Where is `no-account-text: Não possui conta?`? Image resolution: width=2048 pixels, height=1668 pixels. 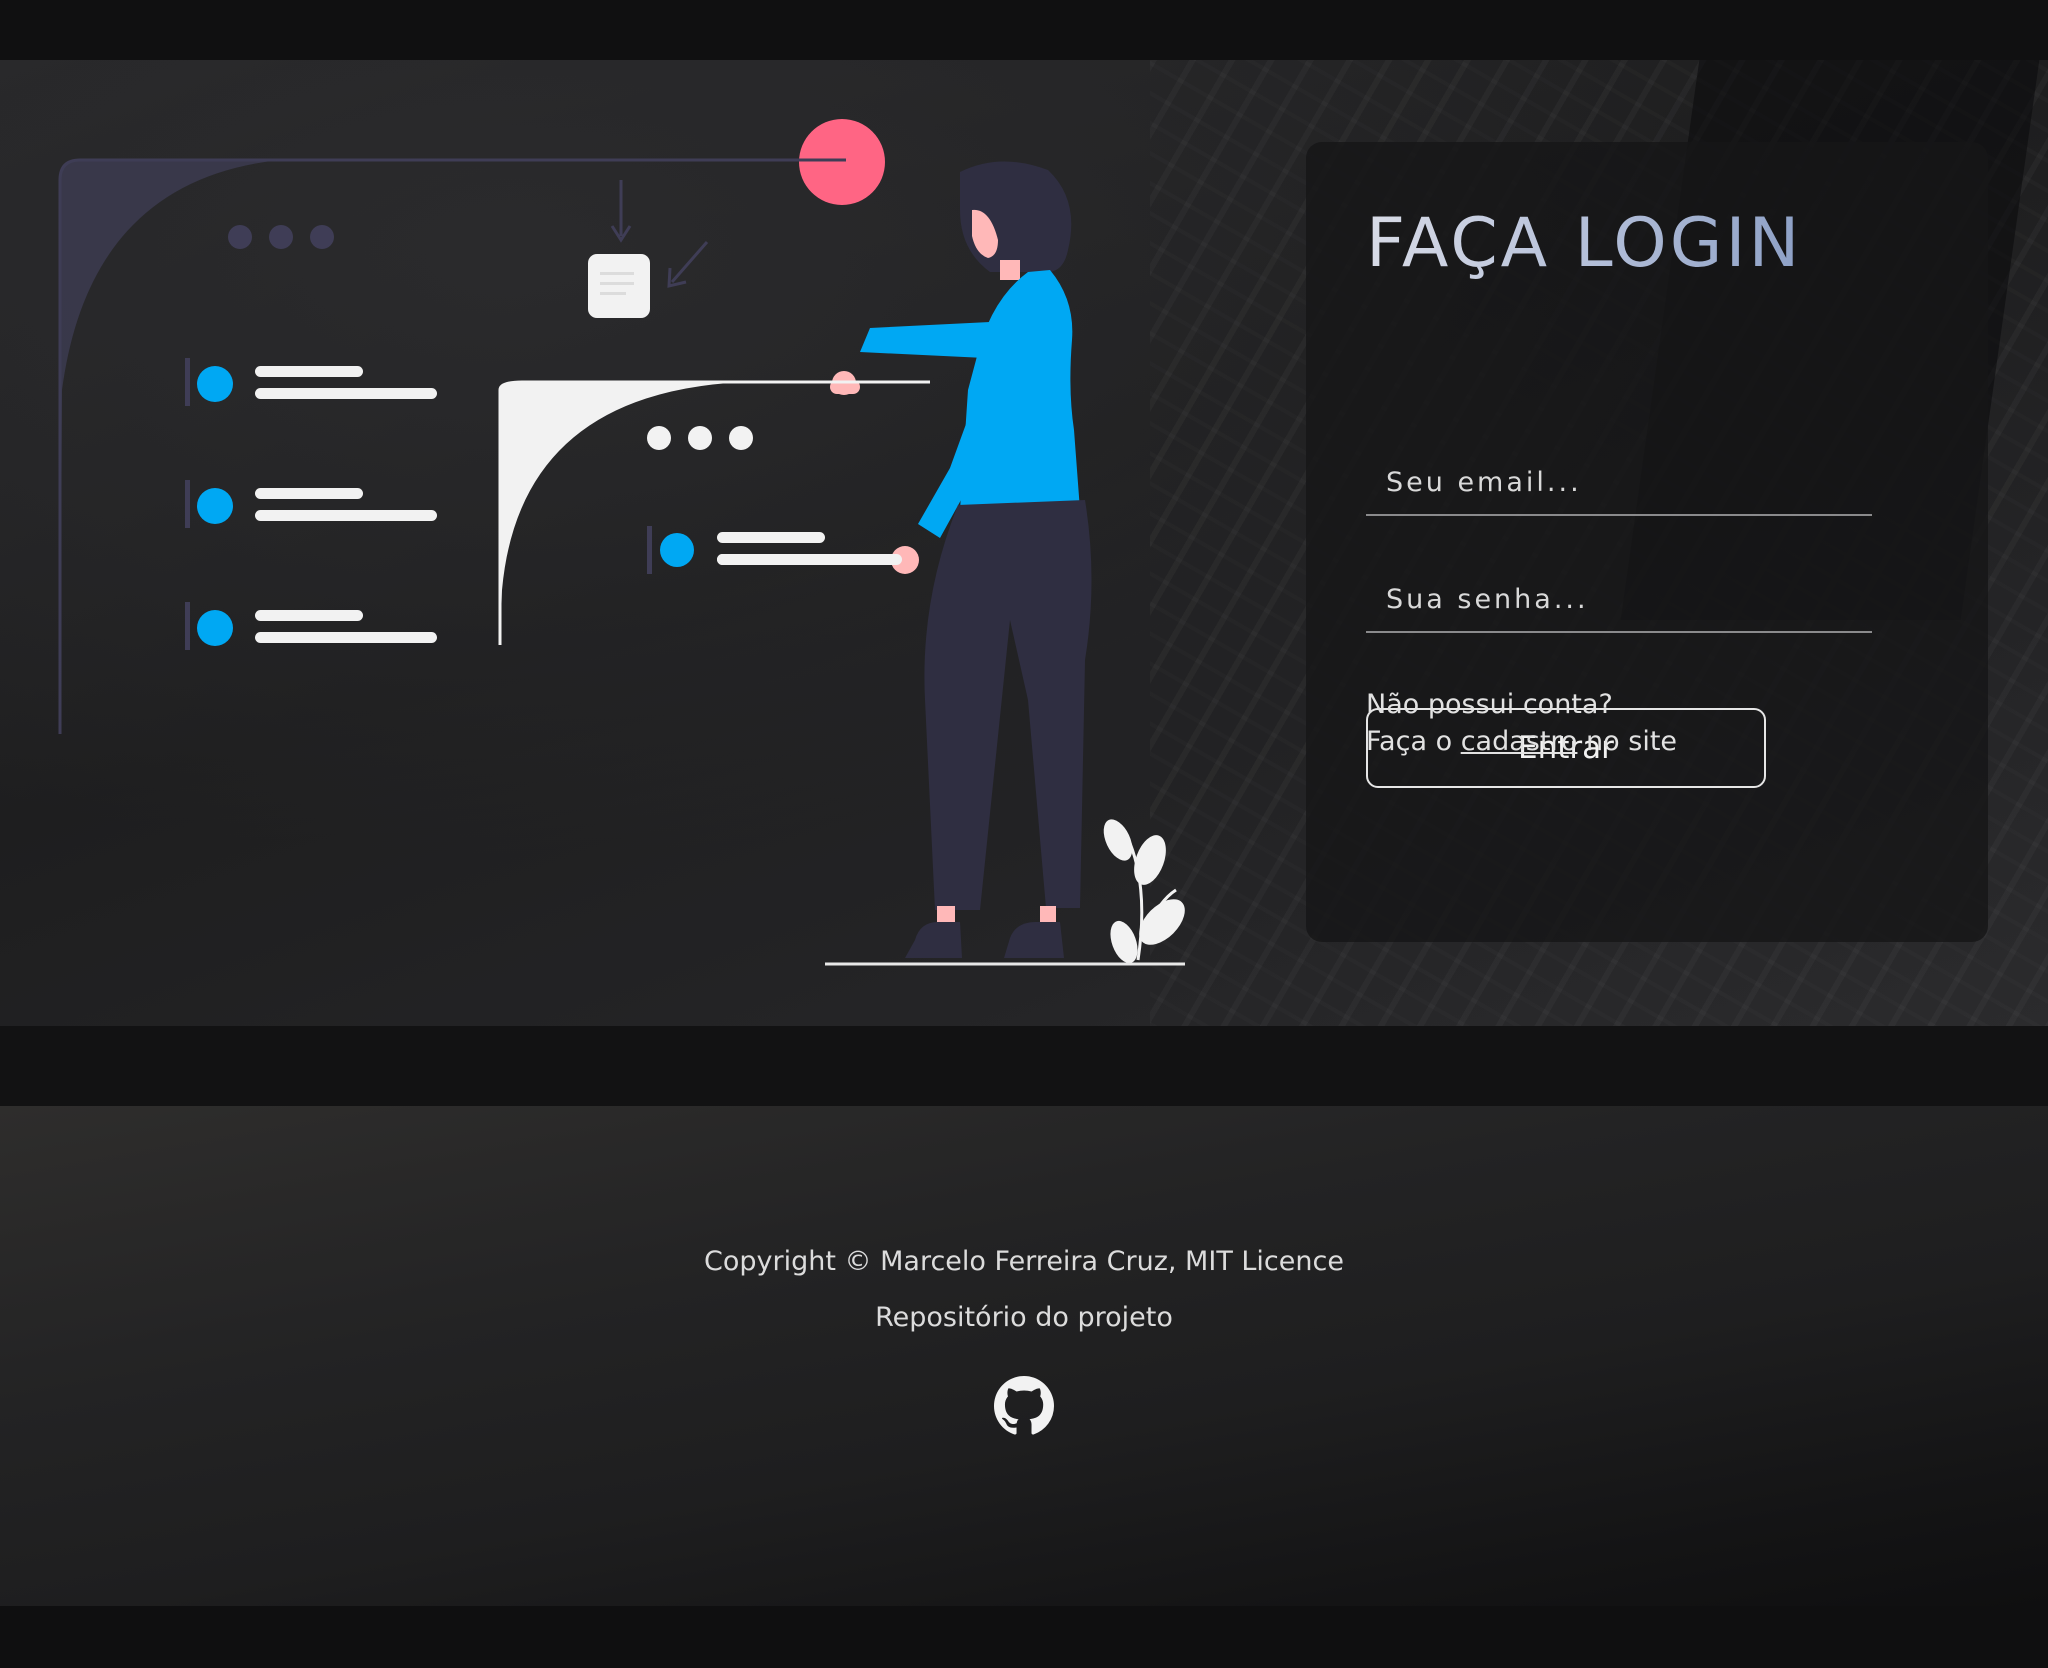 no-account-text: Não possui conta? is located at coordinates (1489, 704).